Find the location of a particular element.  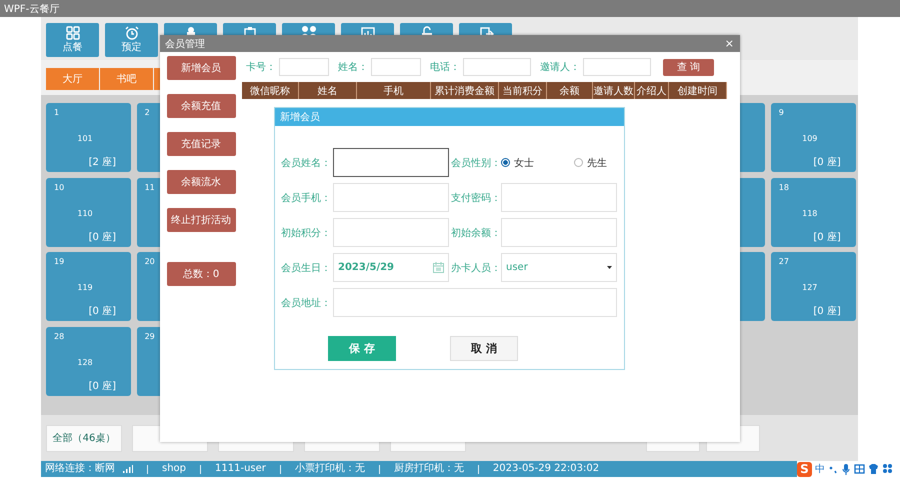

ime-mode: 中 is located at coordinates (820, 469).